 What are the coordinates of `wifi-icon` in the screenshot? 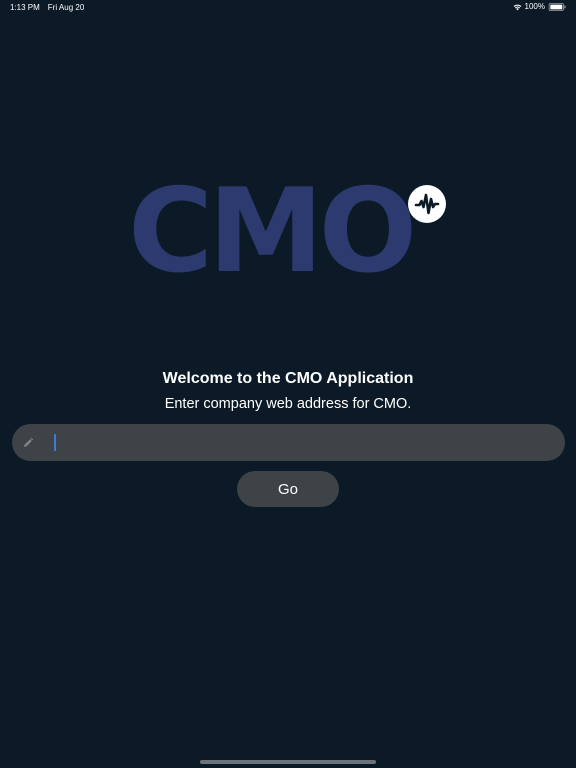 It's located at (517, 7).